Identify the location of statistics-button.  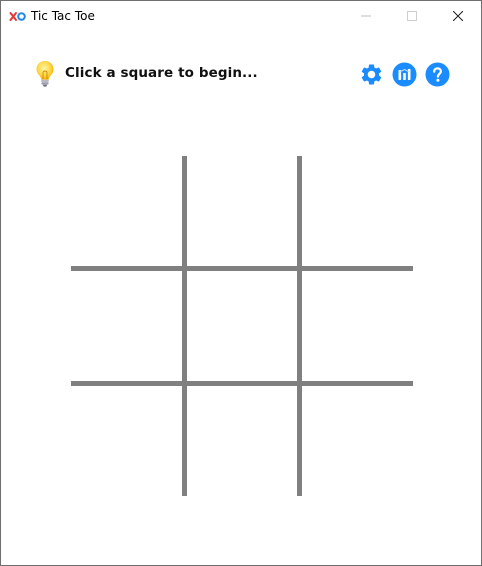
(404, 74).